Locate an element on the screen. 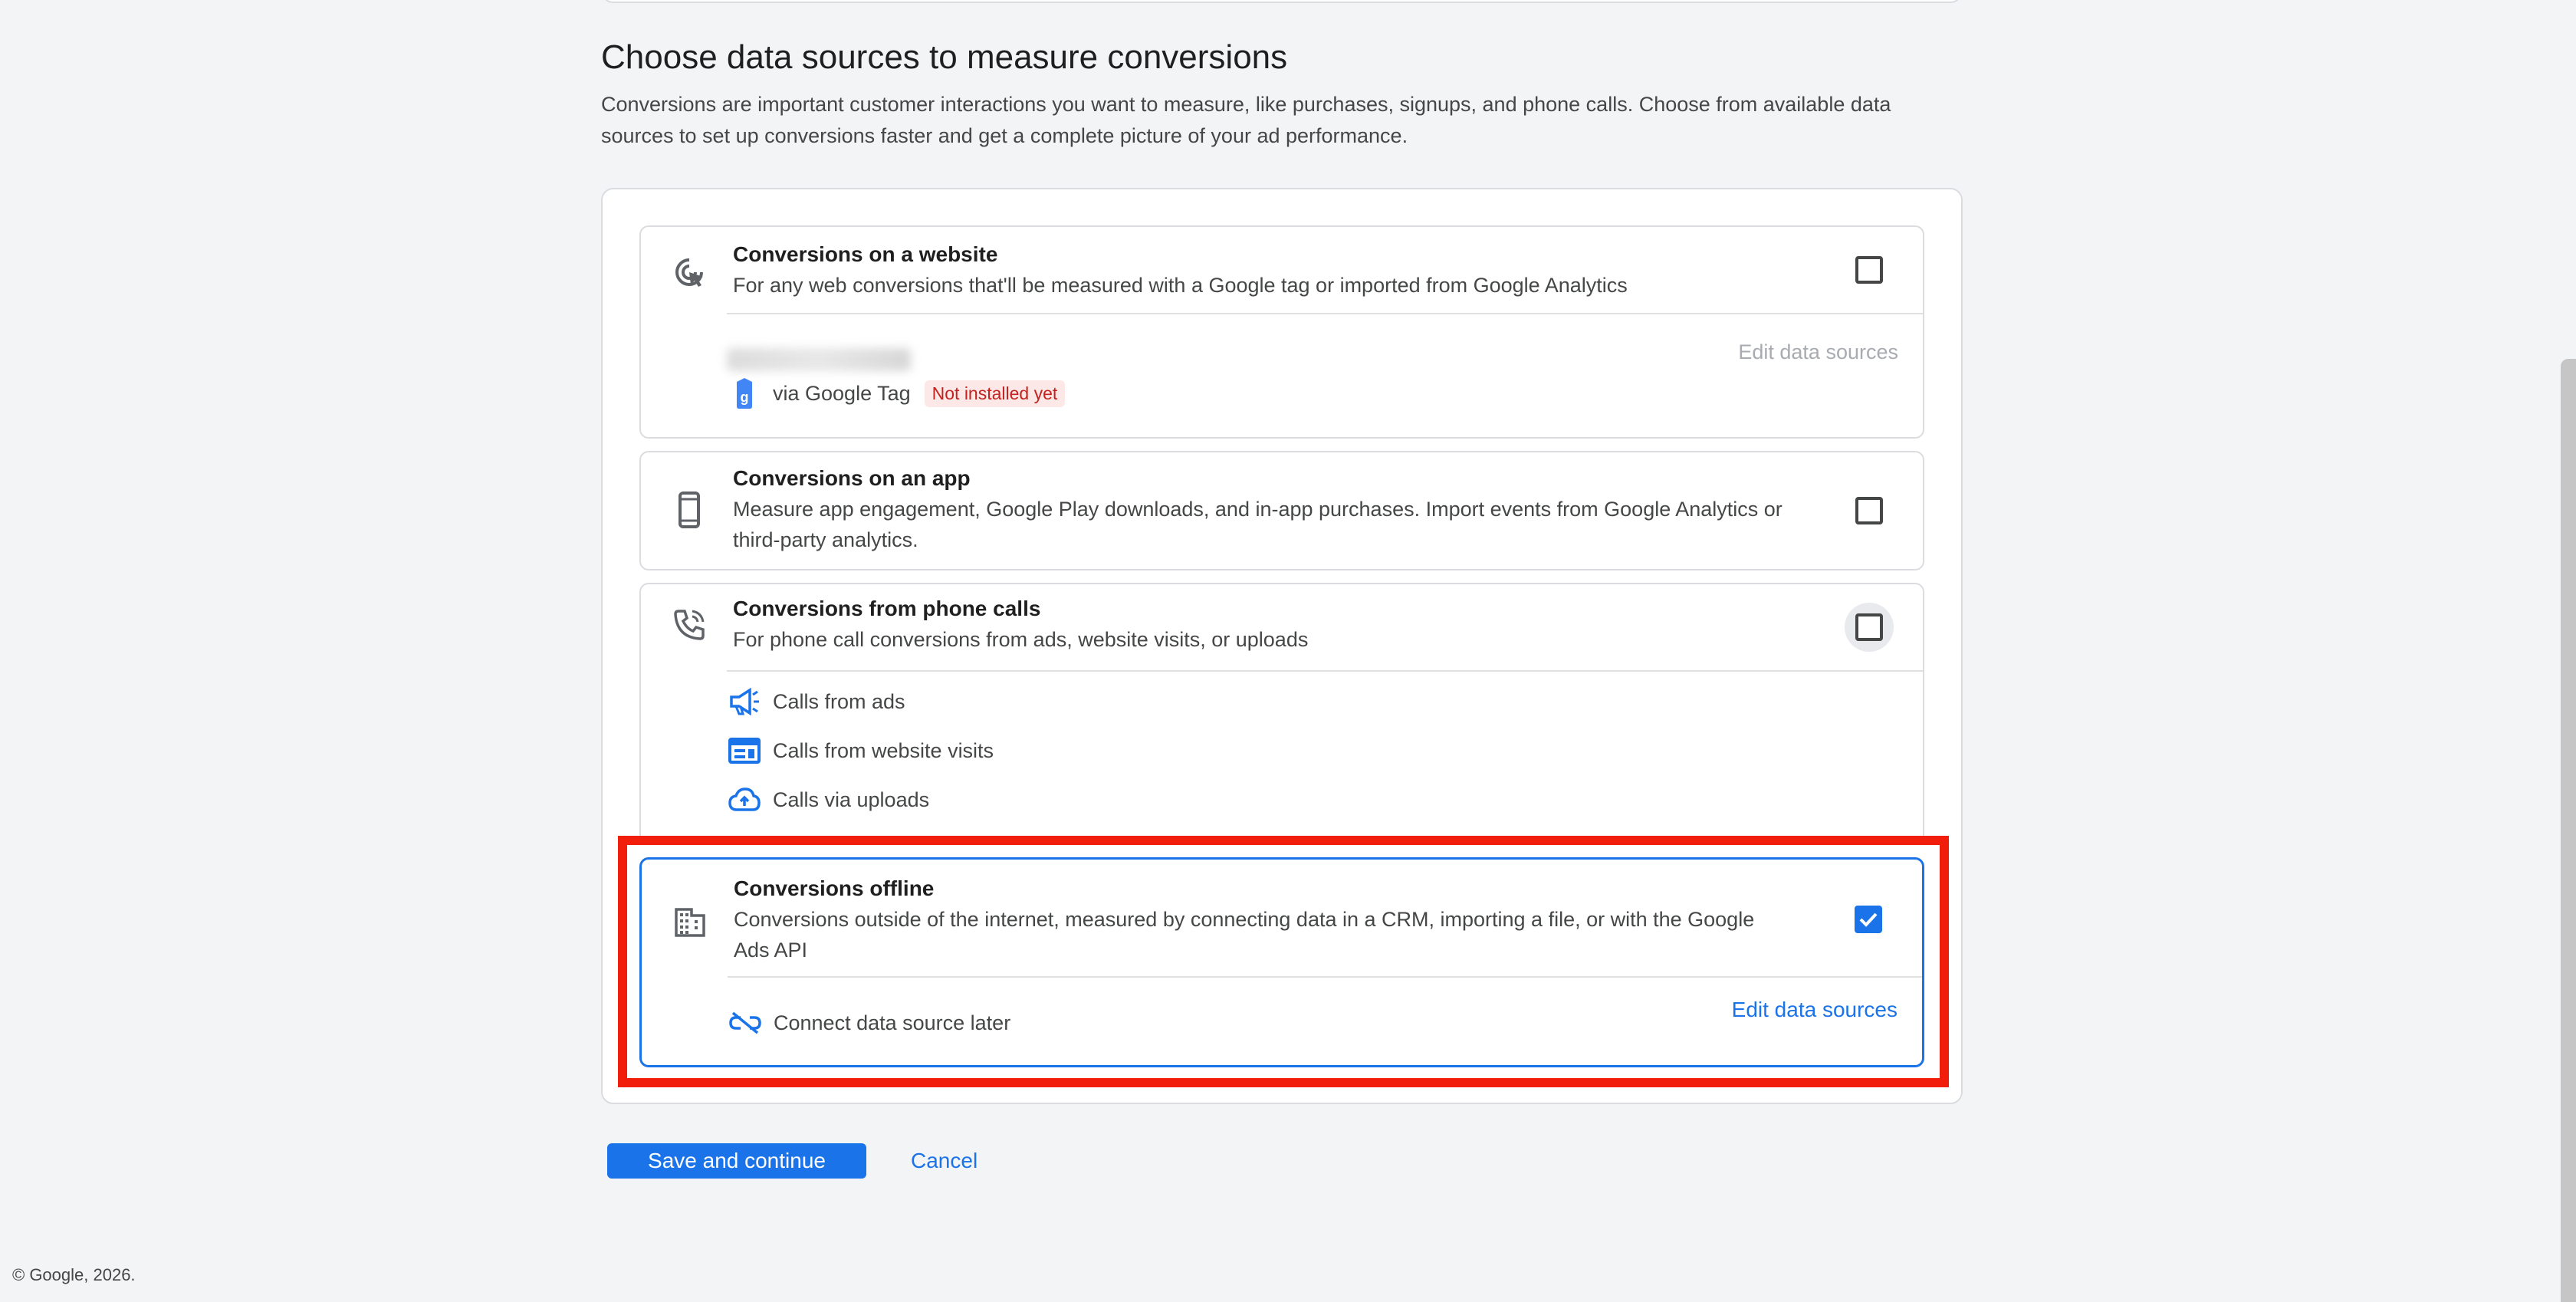 Image resolution: width=2576 pixels, height=1302 pixels. list-item-label: Calls from ads is located at coordinates (839, 701).